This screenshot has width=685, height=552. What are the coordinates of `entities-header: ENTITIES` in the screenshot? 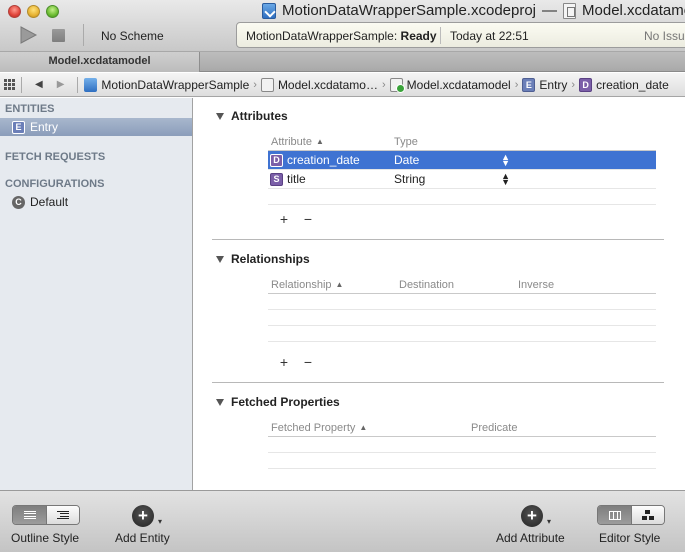 It's located at (30, 109).